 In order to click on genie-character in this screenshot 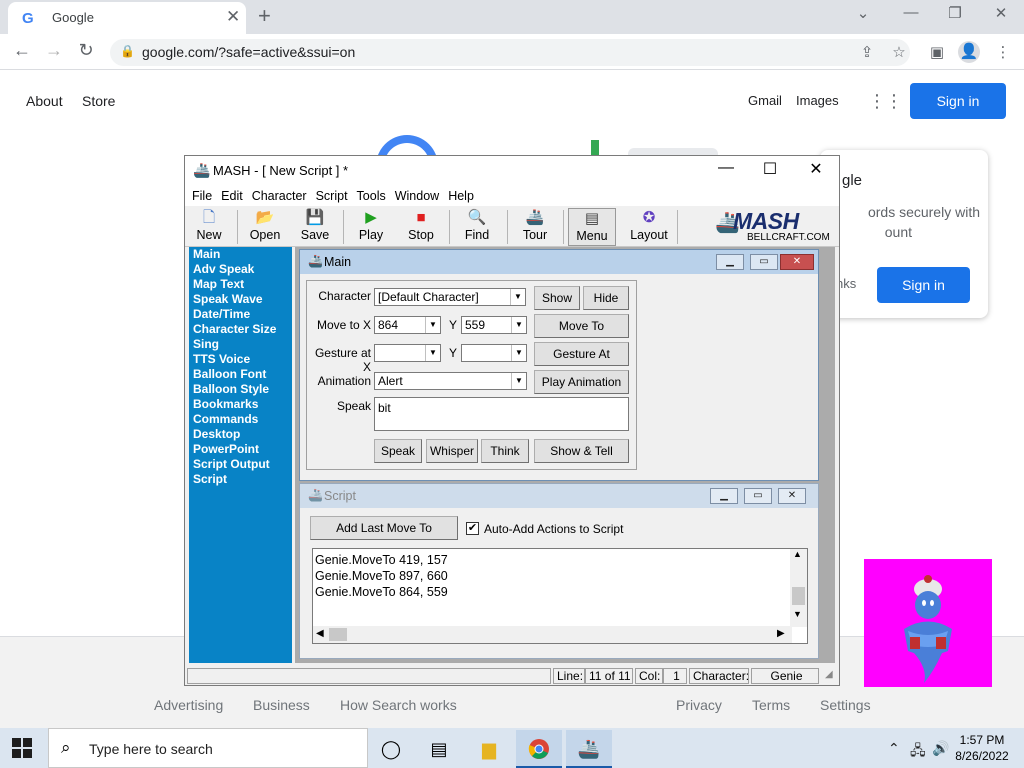, I will do `click(928, 623)`.